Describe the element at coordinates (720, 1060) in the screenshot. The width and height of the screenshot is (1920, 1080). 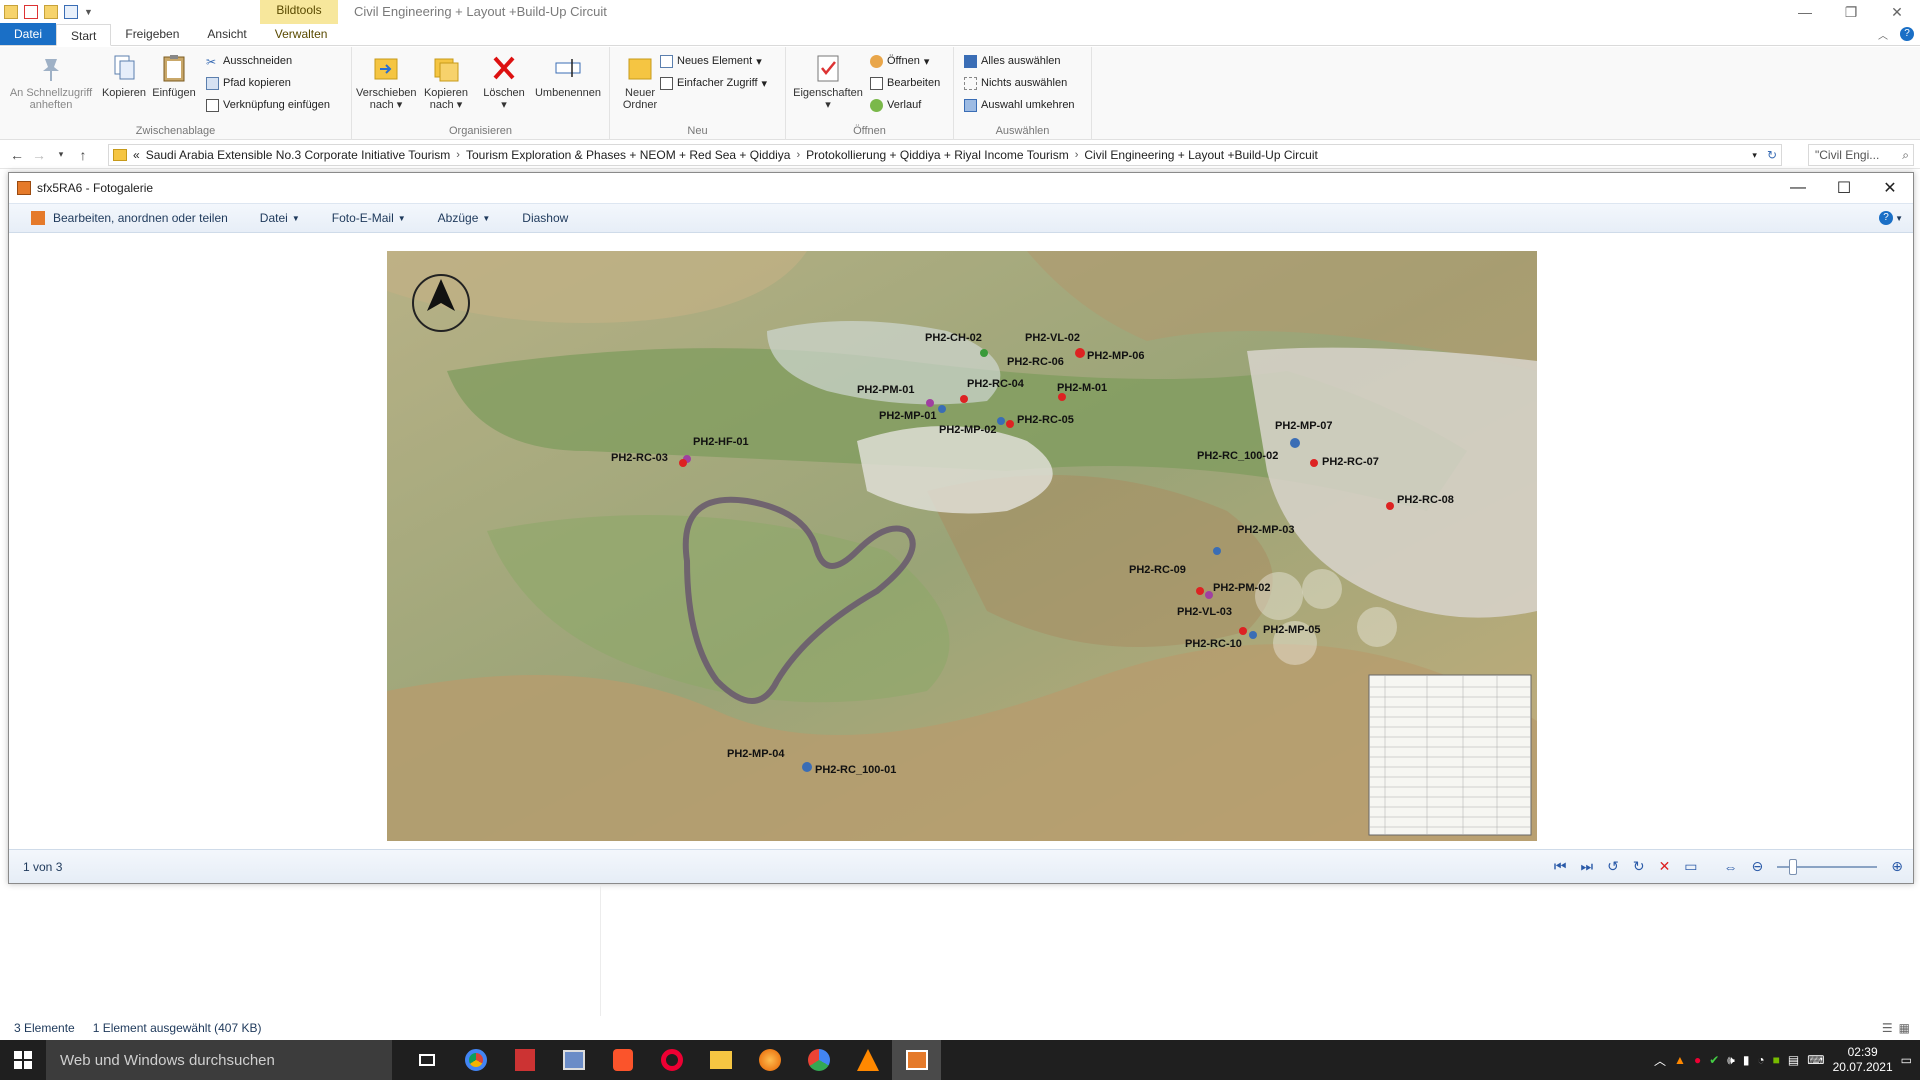
I see `file-explorer-icon` at that location.